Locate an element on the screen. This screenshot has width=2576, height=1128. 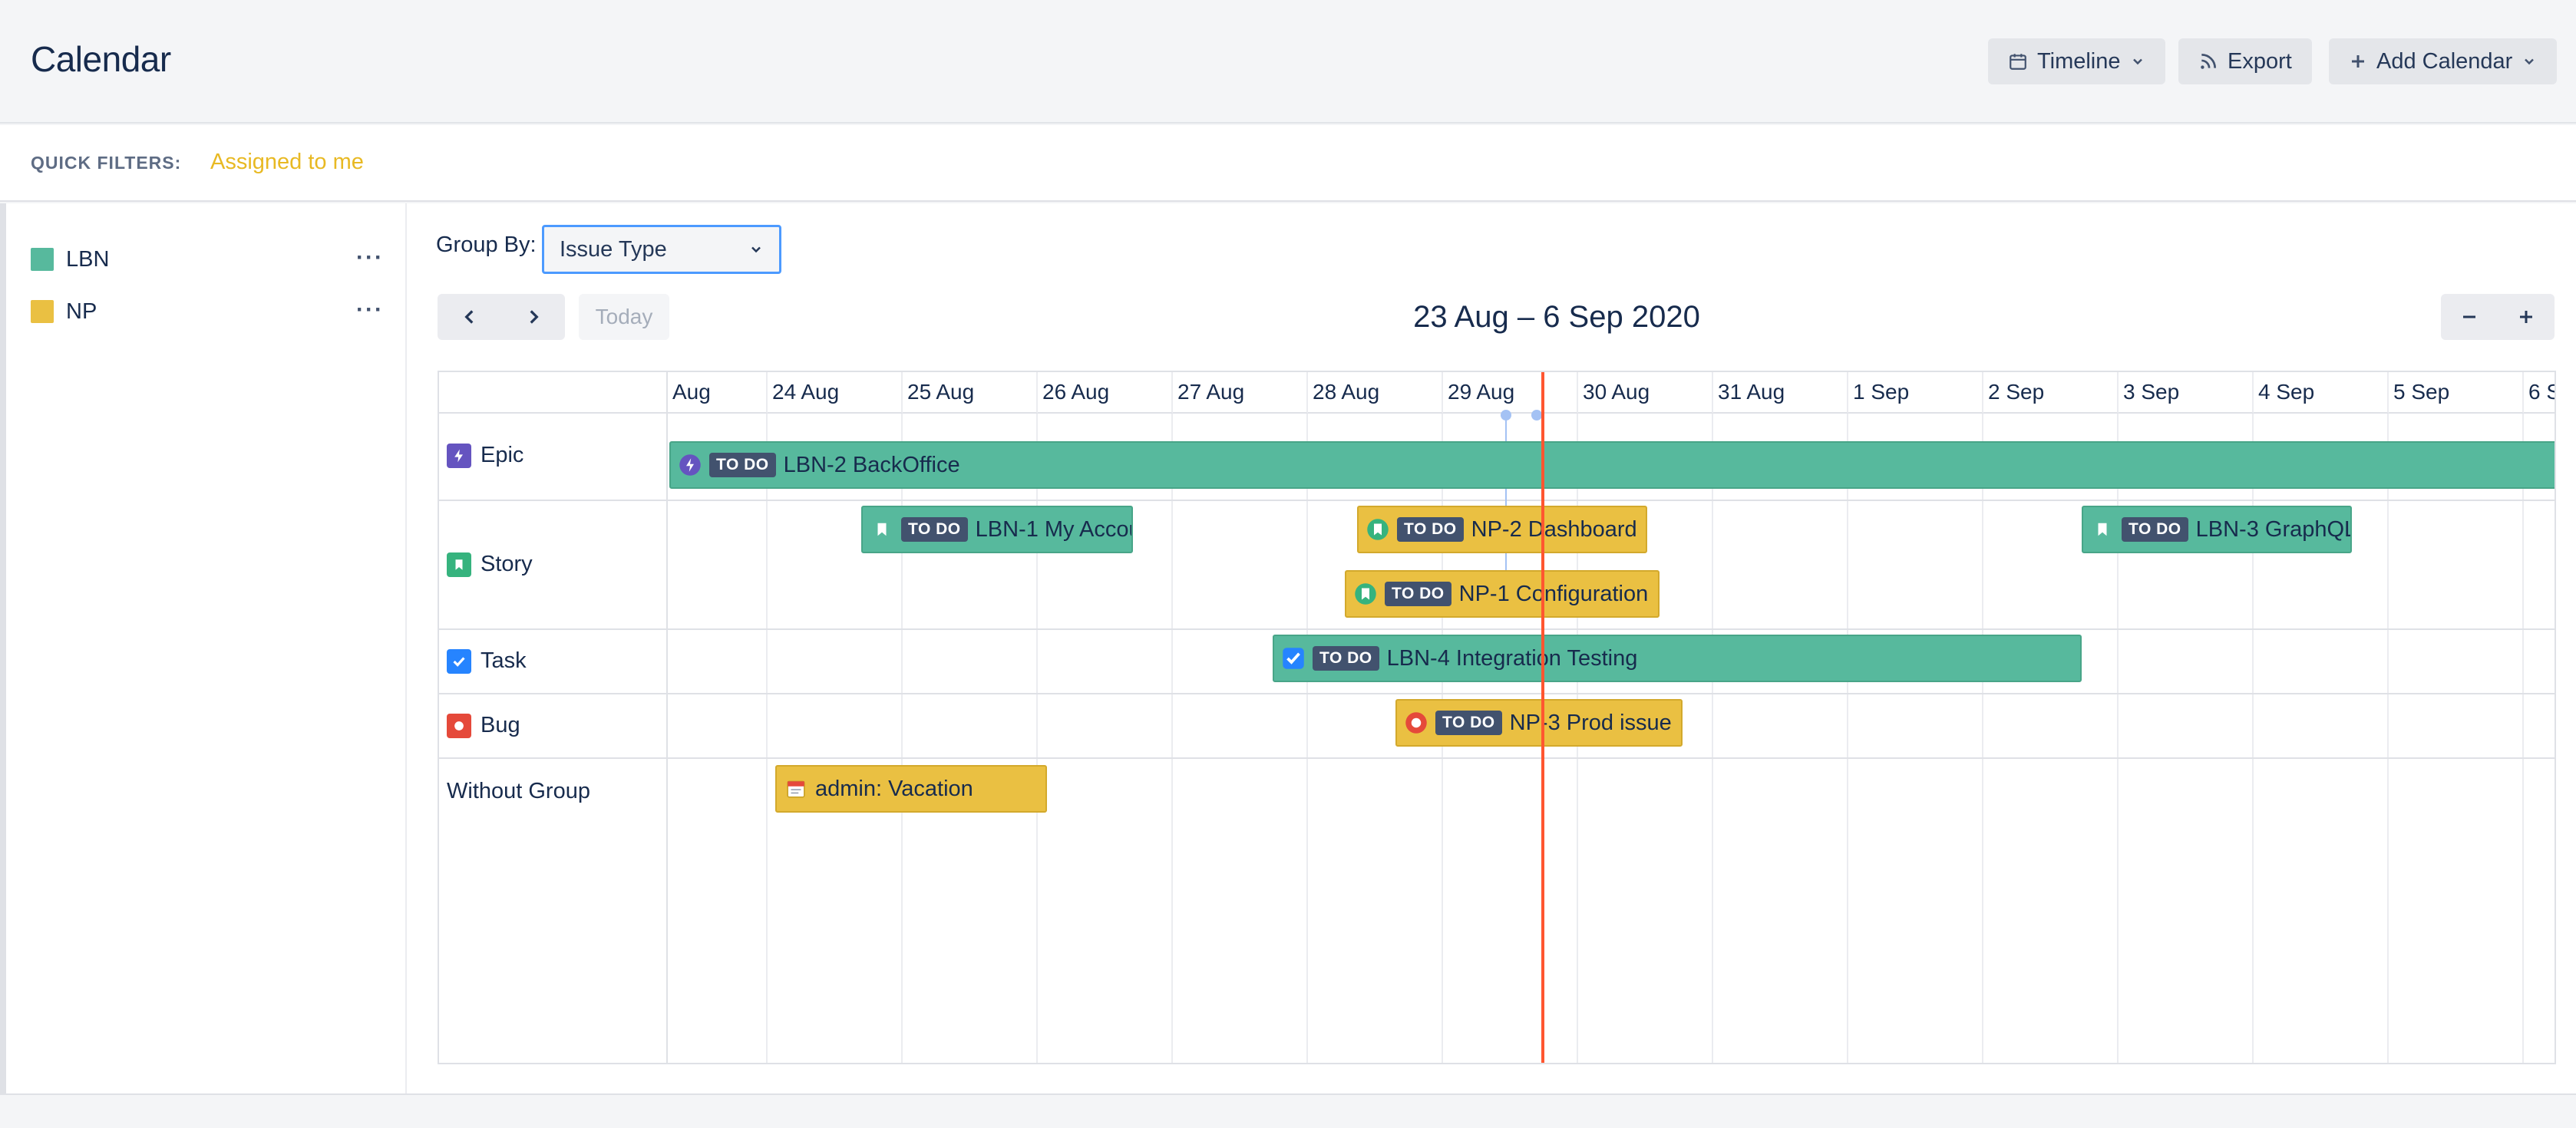
timeline-header-corner is located at coordinates (553, 393).